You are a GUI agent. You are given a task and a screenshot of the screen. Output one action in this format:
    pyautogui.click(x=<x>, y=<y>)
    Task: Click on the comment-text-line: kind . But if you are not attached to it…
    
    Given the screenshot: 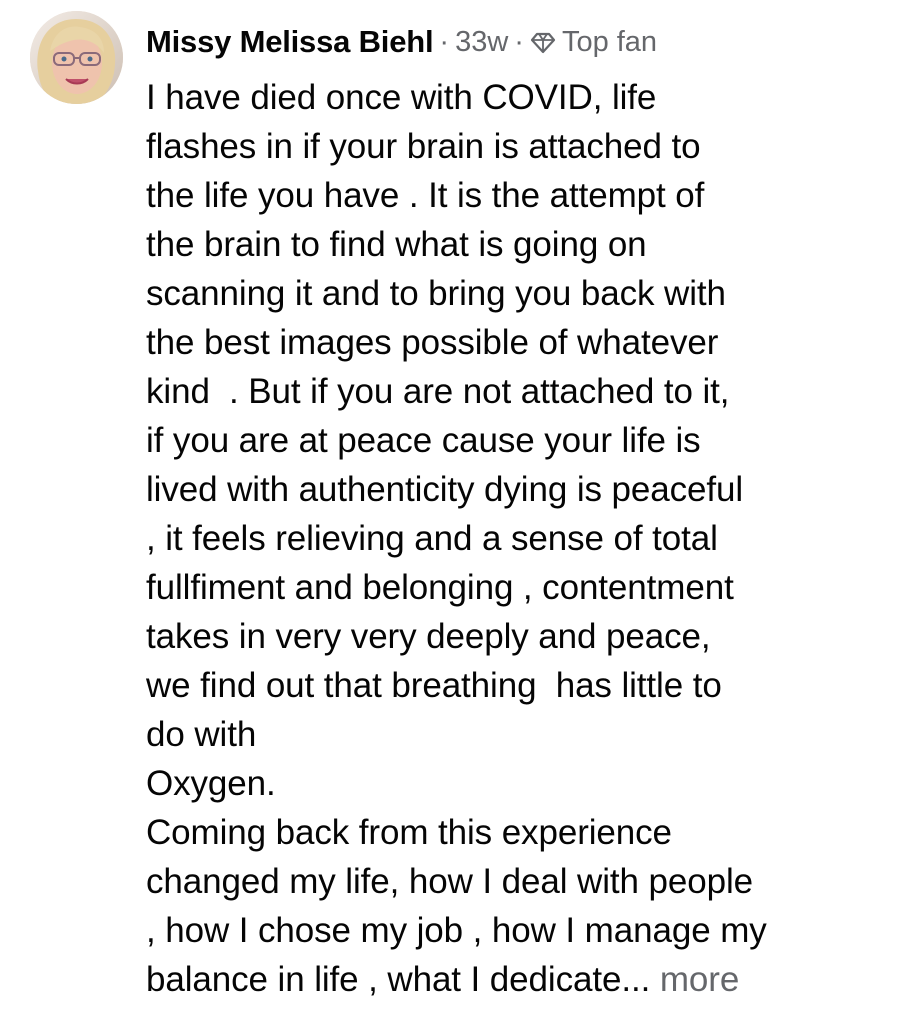 What is the action you would take?
    pyautogui.click(x=438, y=391)
    